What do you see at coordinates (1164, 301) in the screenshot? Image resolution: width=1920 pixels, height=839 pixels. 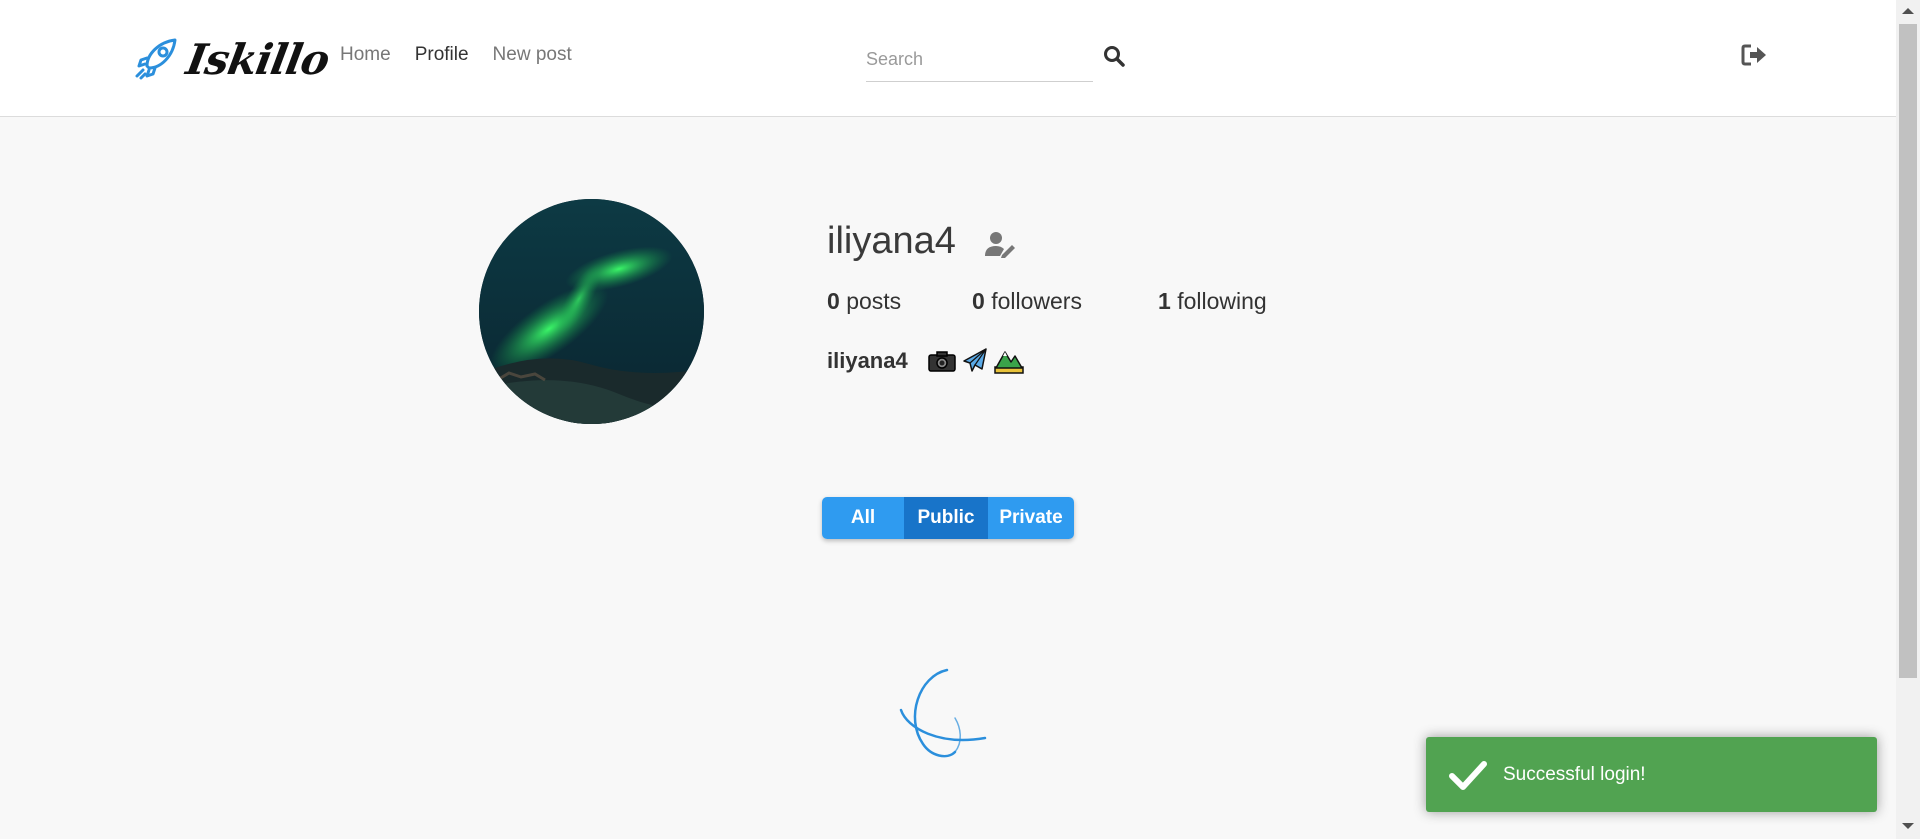 I see `following-count: 1` at bounding box center [1164, 301].